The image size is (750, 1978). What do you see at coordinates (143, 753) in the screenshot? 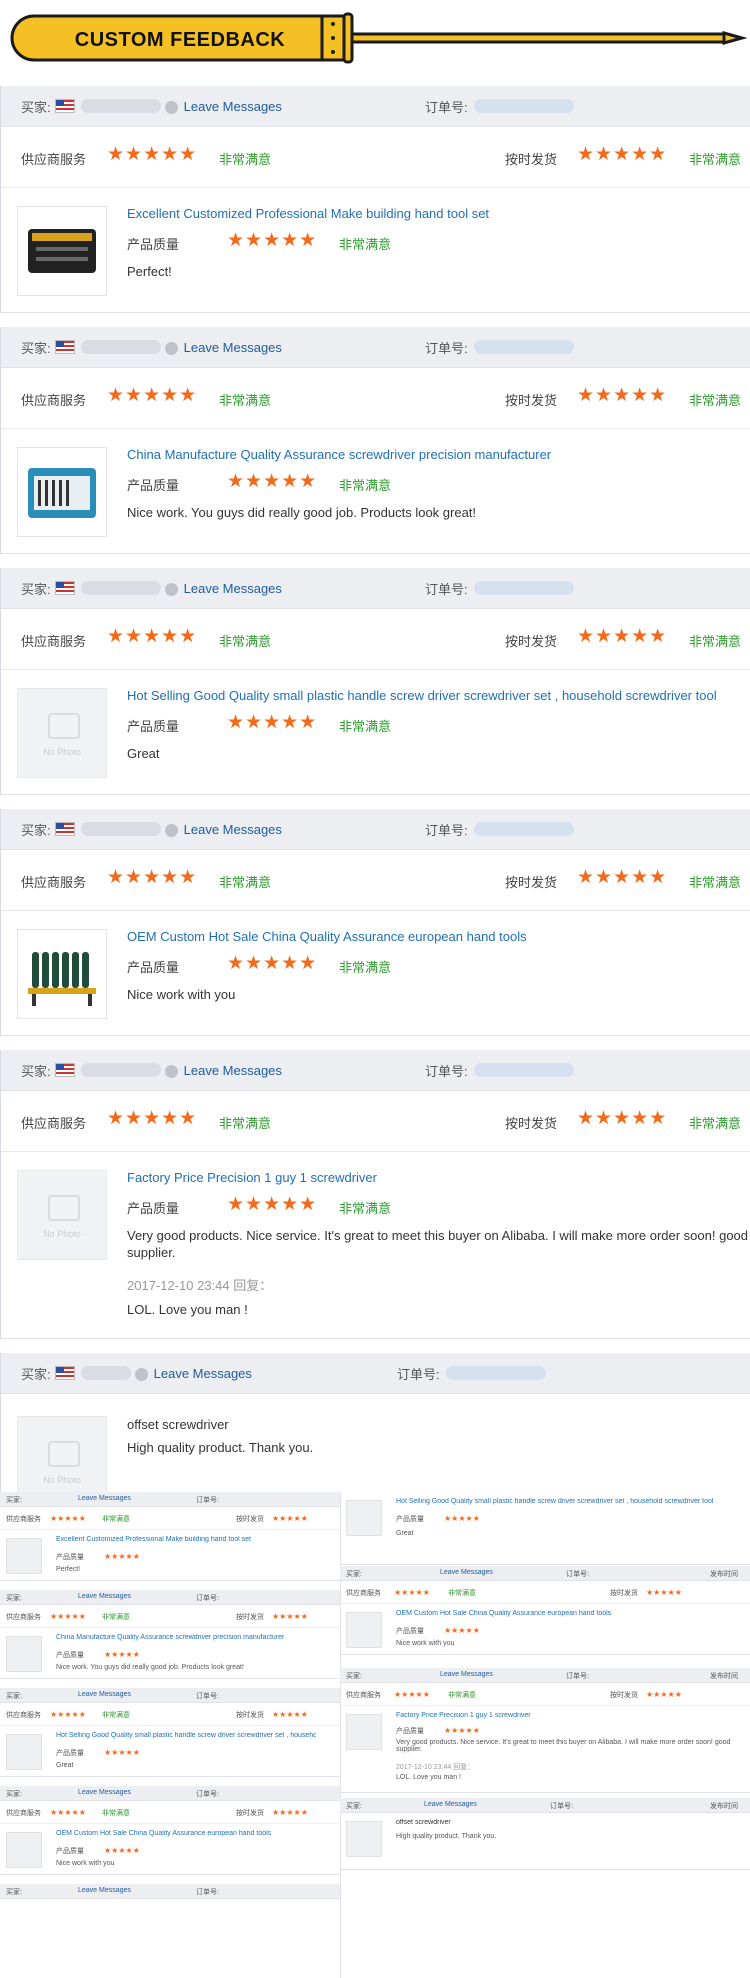
I see `review-comment: Great` at bounding box center [143, 753].